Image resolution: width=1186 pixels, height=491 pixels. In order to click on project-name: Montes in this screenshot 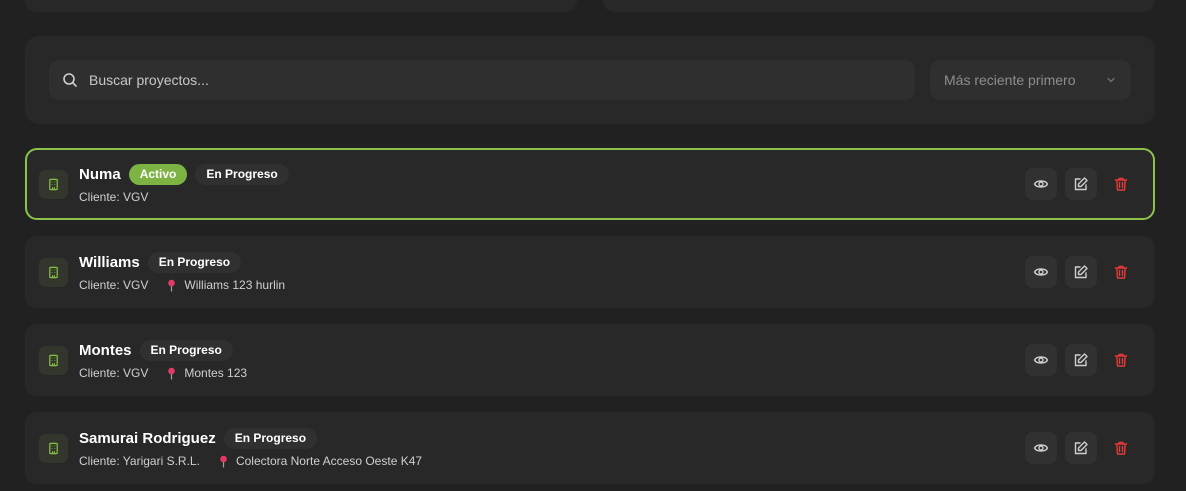, I will do `click(105, 350)`.